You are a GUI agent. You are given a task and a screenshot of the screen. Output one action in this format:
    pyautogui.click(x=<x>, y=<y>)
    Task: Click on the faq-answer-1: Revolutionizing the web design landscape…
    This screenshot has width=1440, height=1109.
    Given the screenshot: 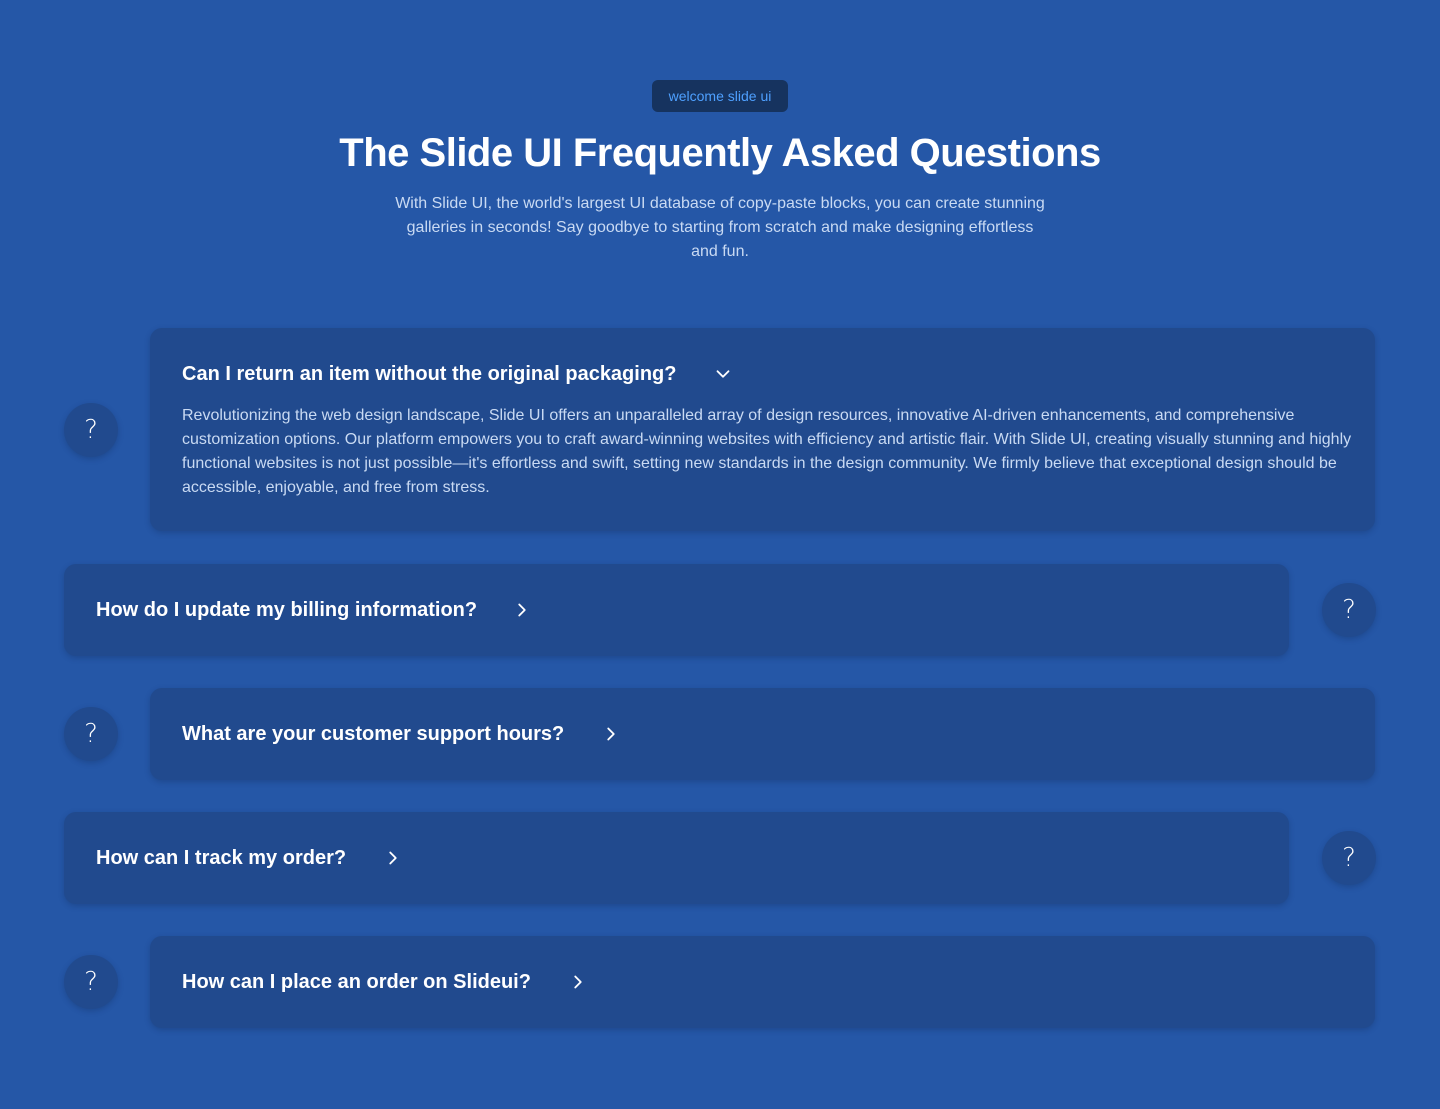 What is the action you would take?
    pyautogui.click(x=767, y=451)
    